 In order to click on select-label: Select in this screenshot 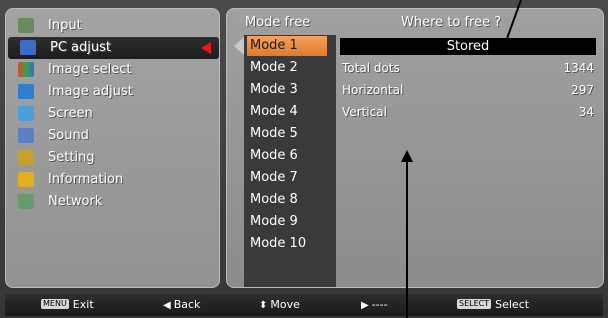, I will do `click(512, 304)`.